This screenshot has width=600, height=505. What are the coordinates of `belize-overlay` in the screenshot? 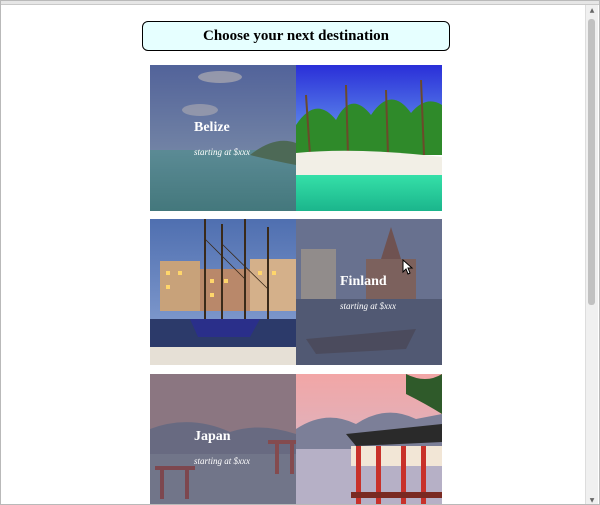 It's located at (223, 138).